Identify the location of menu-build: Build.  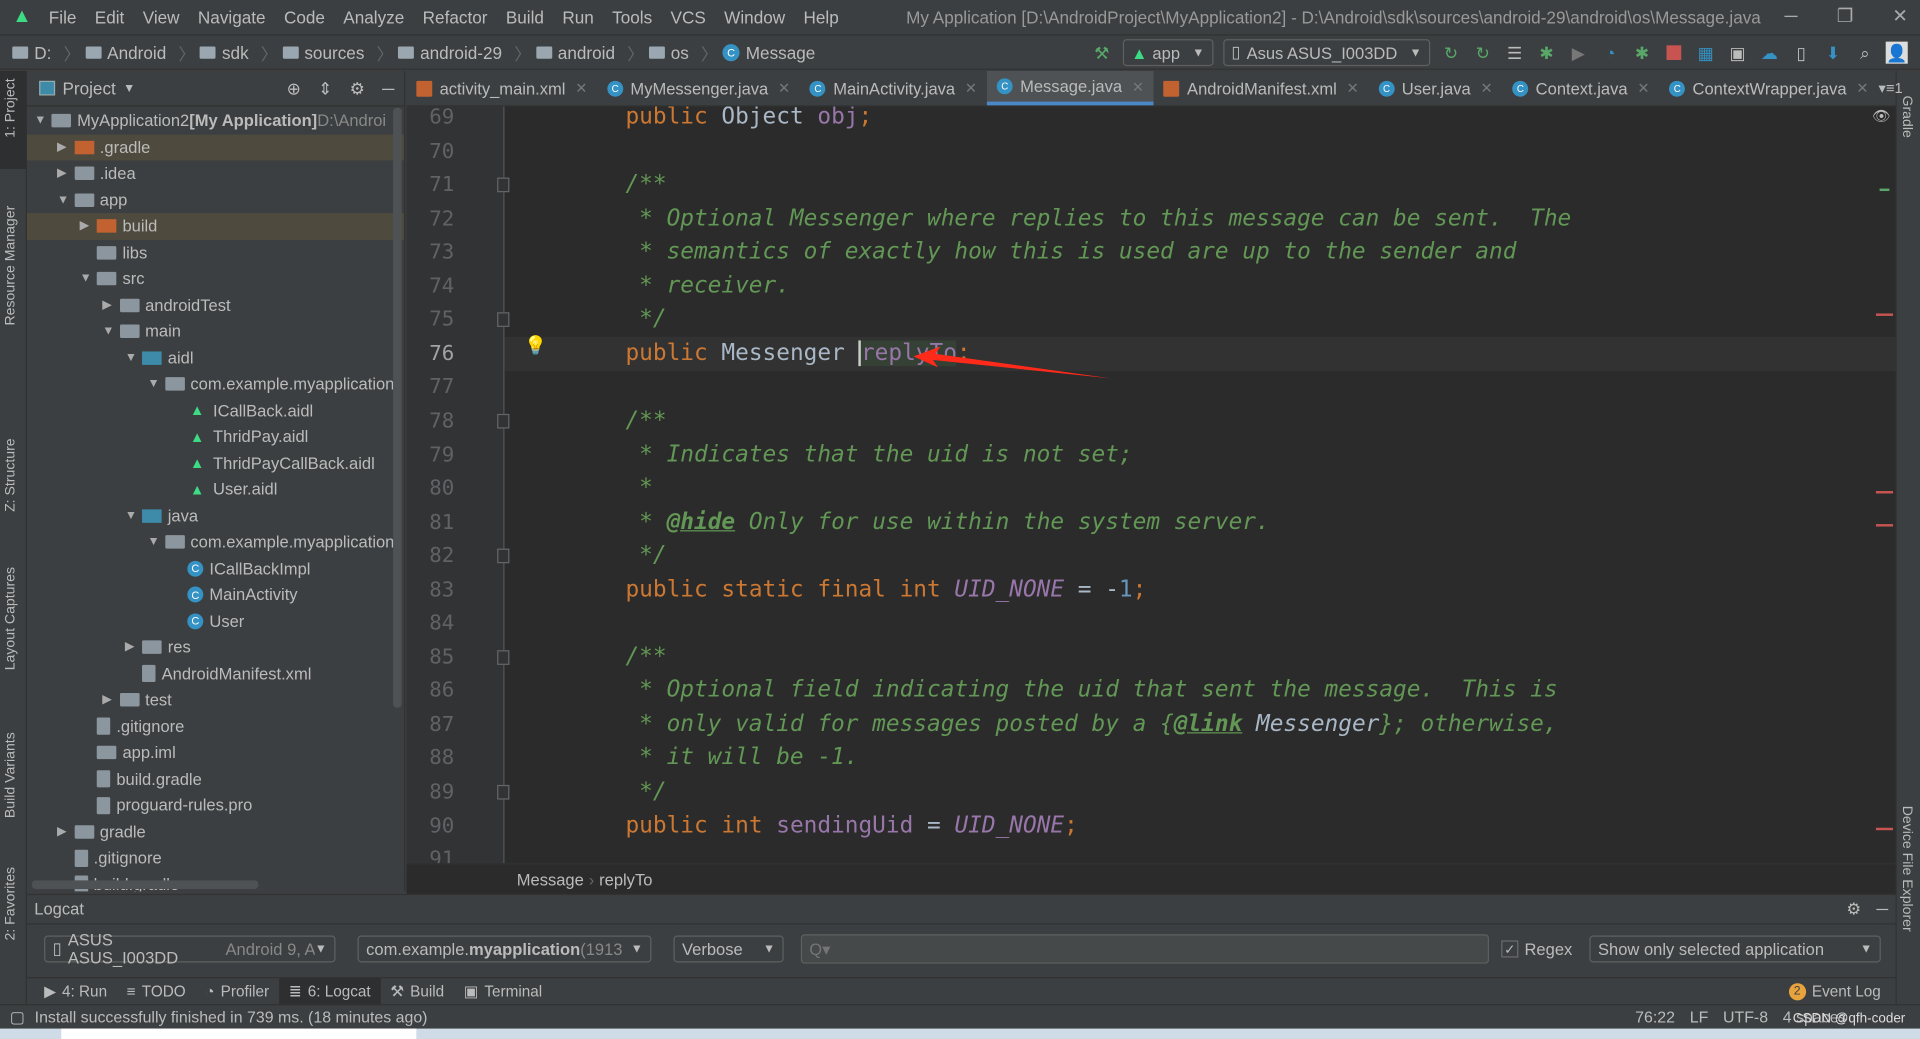
(525, 17).